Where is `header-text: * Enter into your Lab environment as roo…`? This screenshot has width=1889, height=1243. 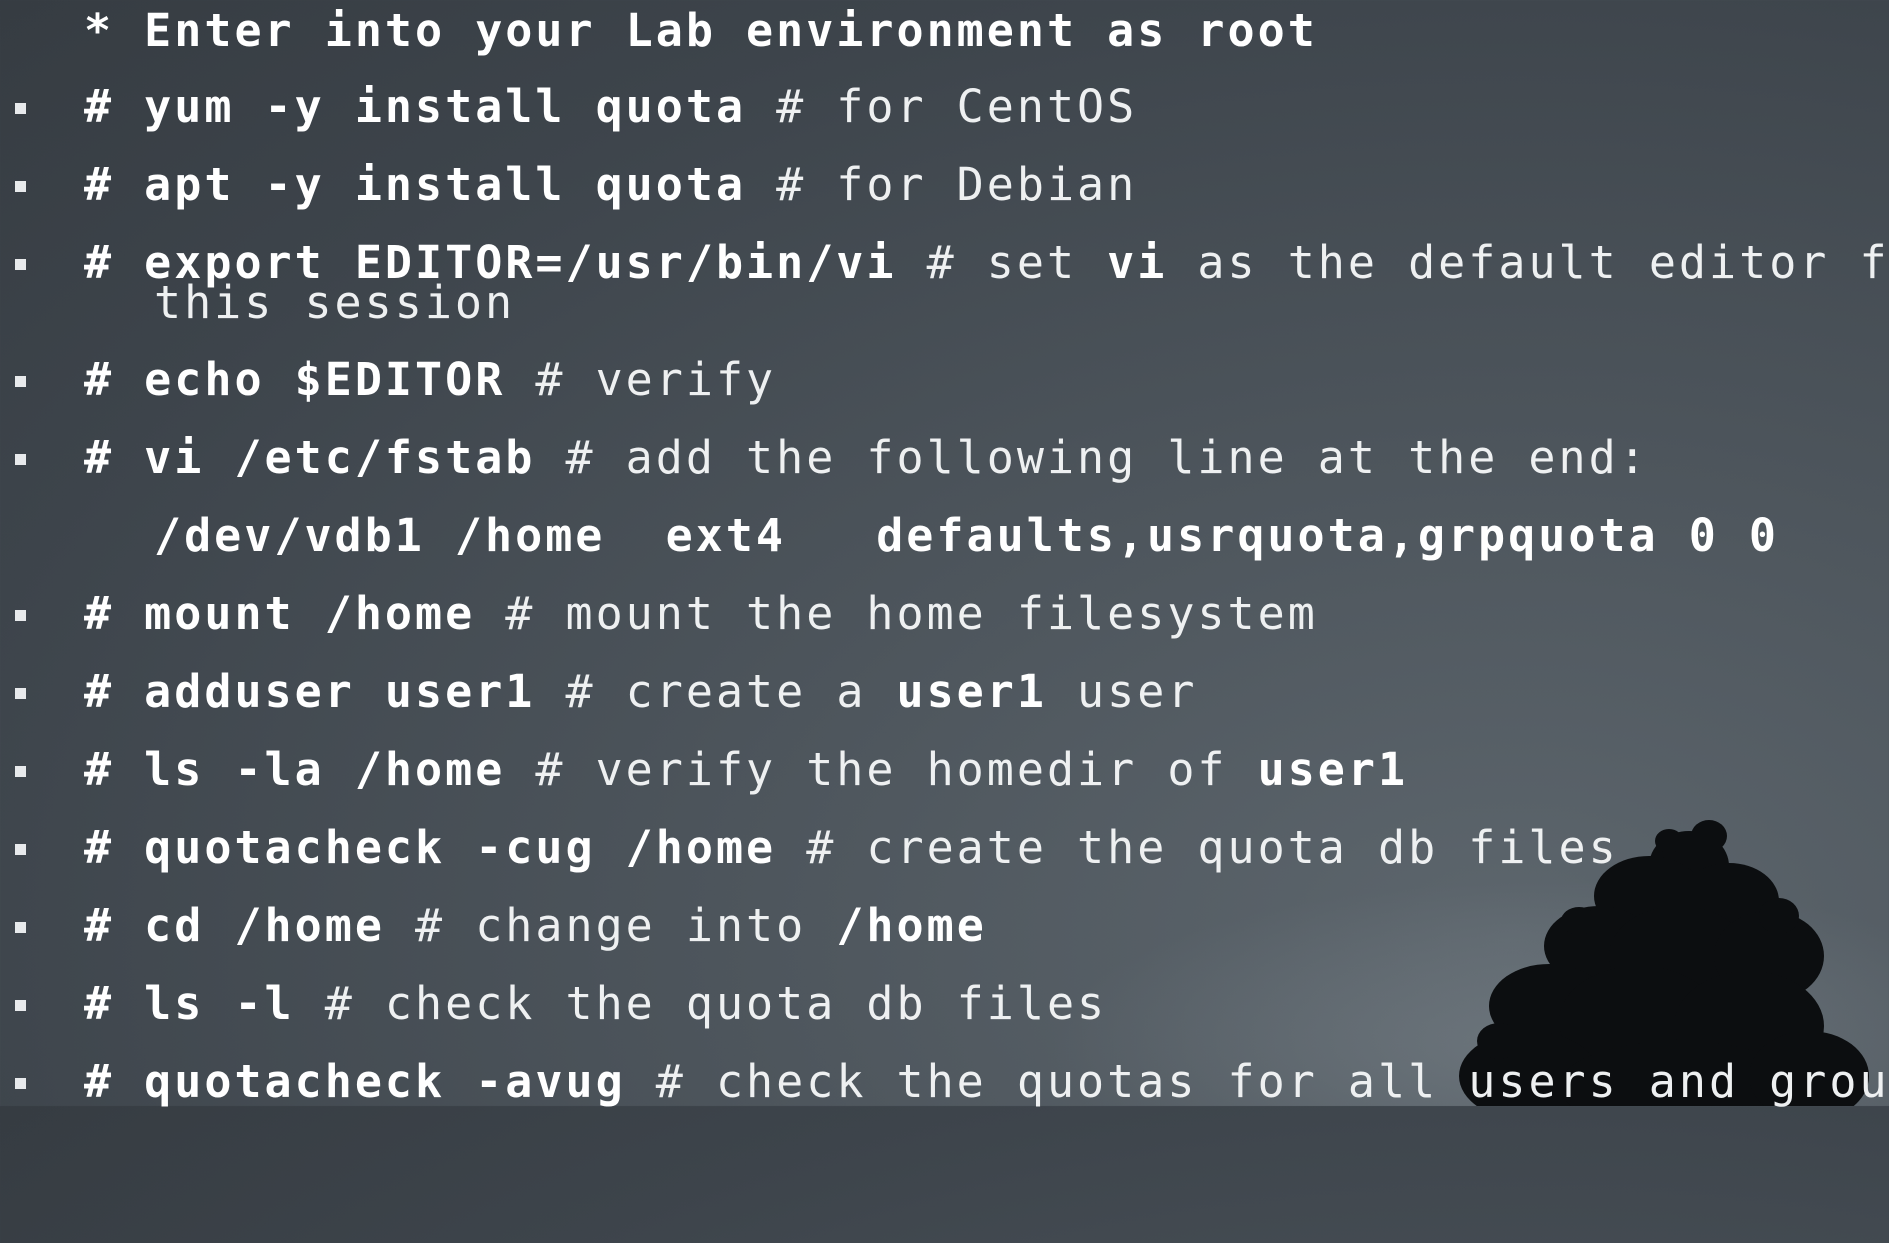 header-text: * Enter into your Lab environment as roo… is located at coordinates (701, 30).